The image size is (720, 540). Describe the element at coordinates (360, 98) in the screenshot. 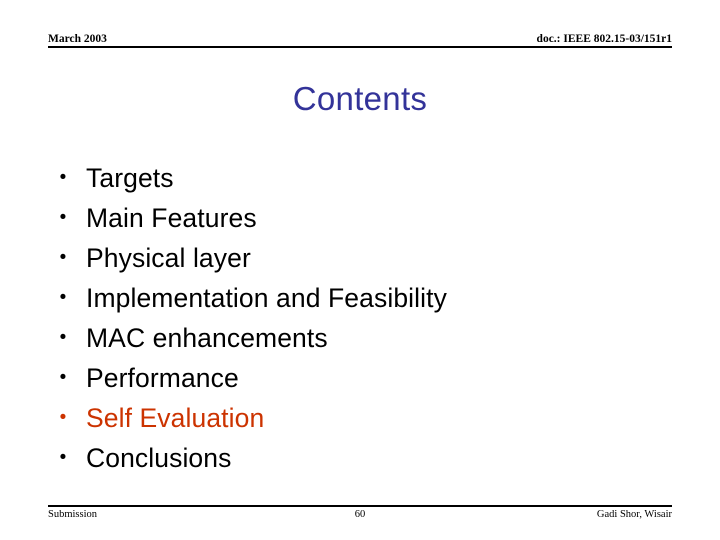

I see `slide-title: Contents` at that location.